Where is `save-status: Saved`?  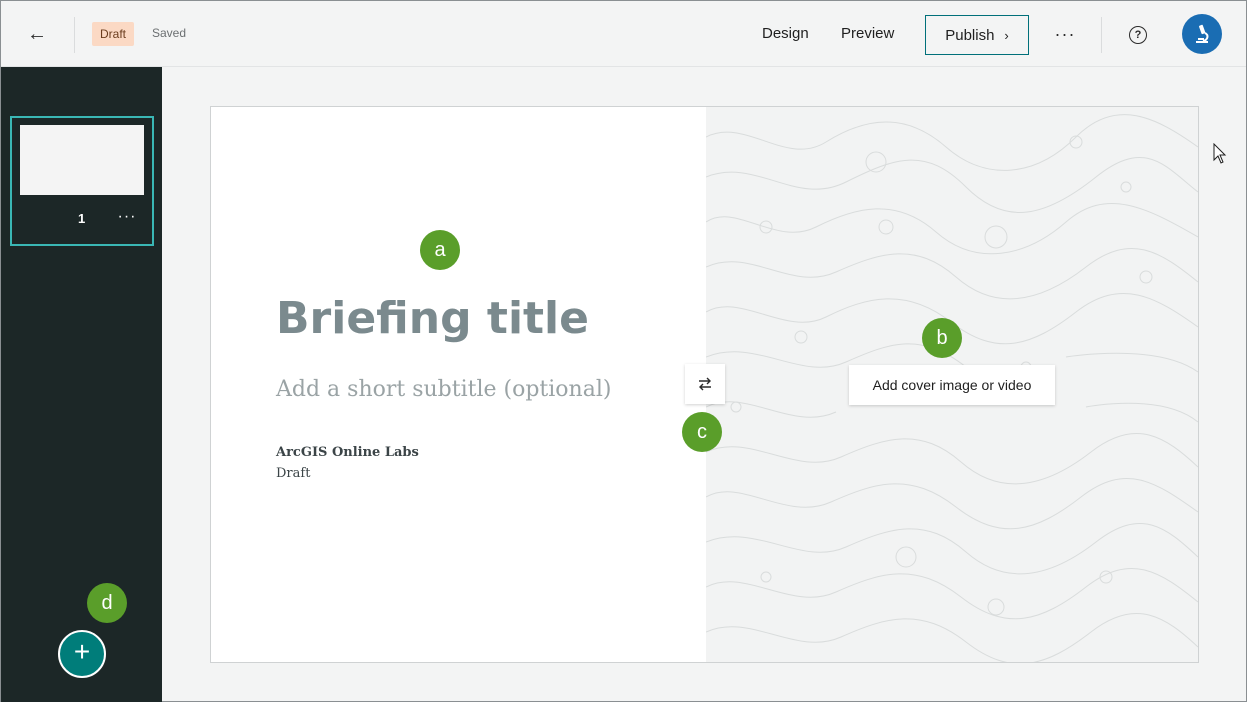 save-status: Saved is located at coordinates (169, 33).